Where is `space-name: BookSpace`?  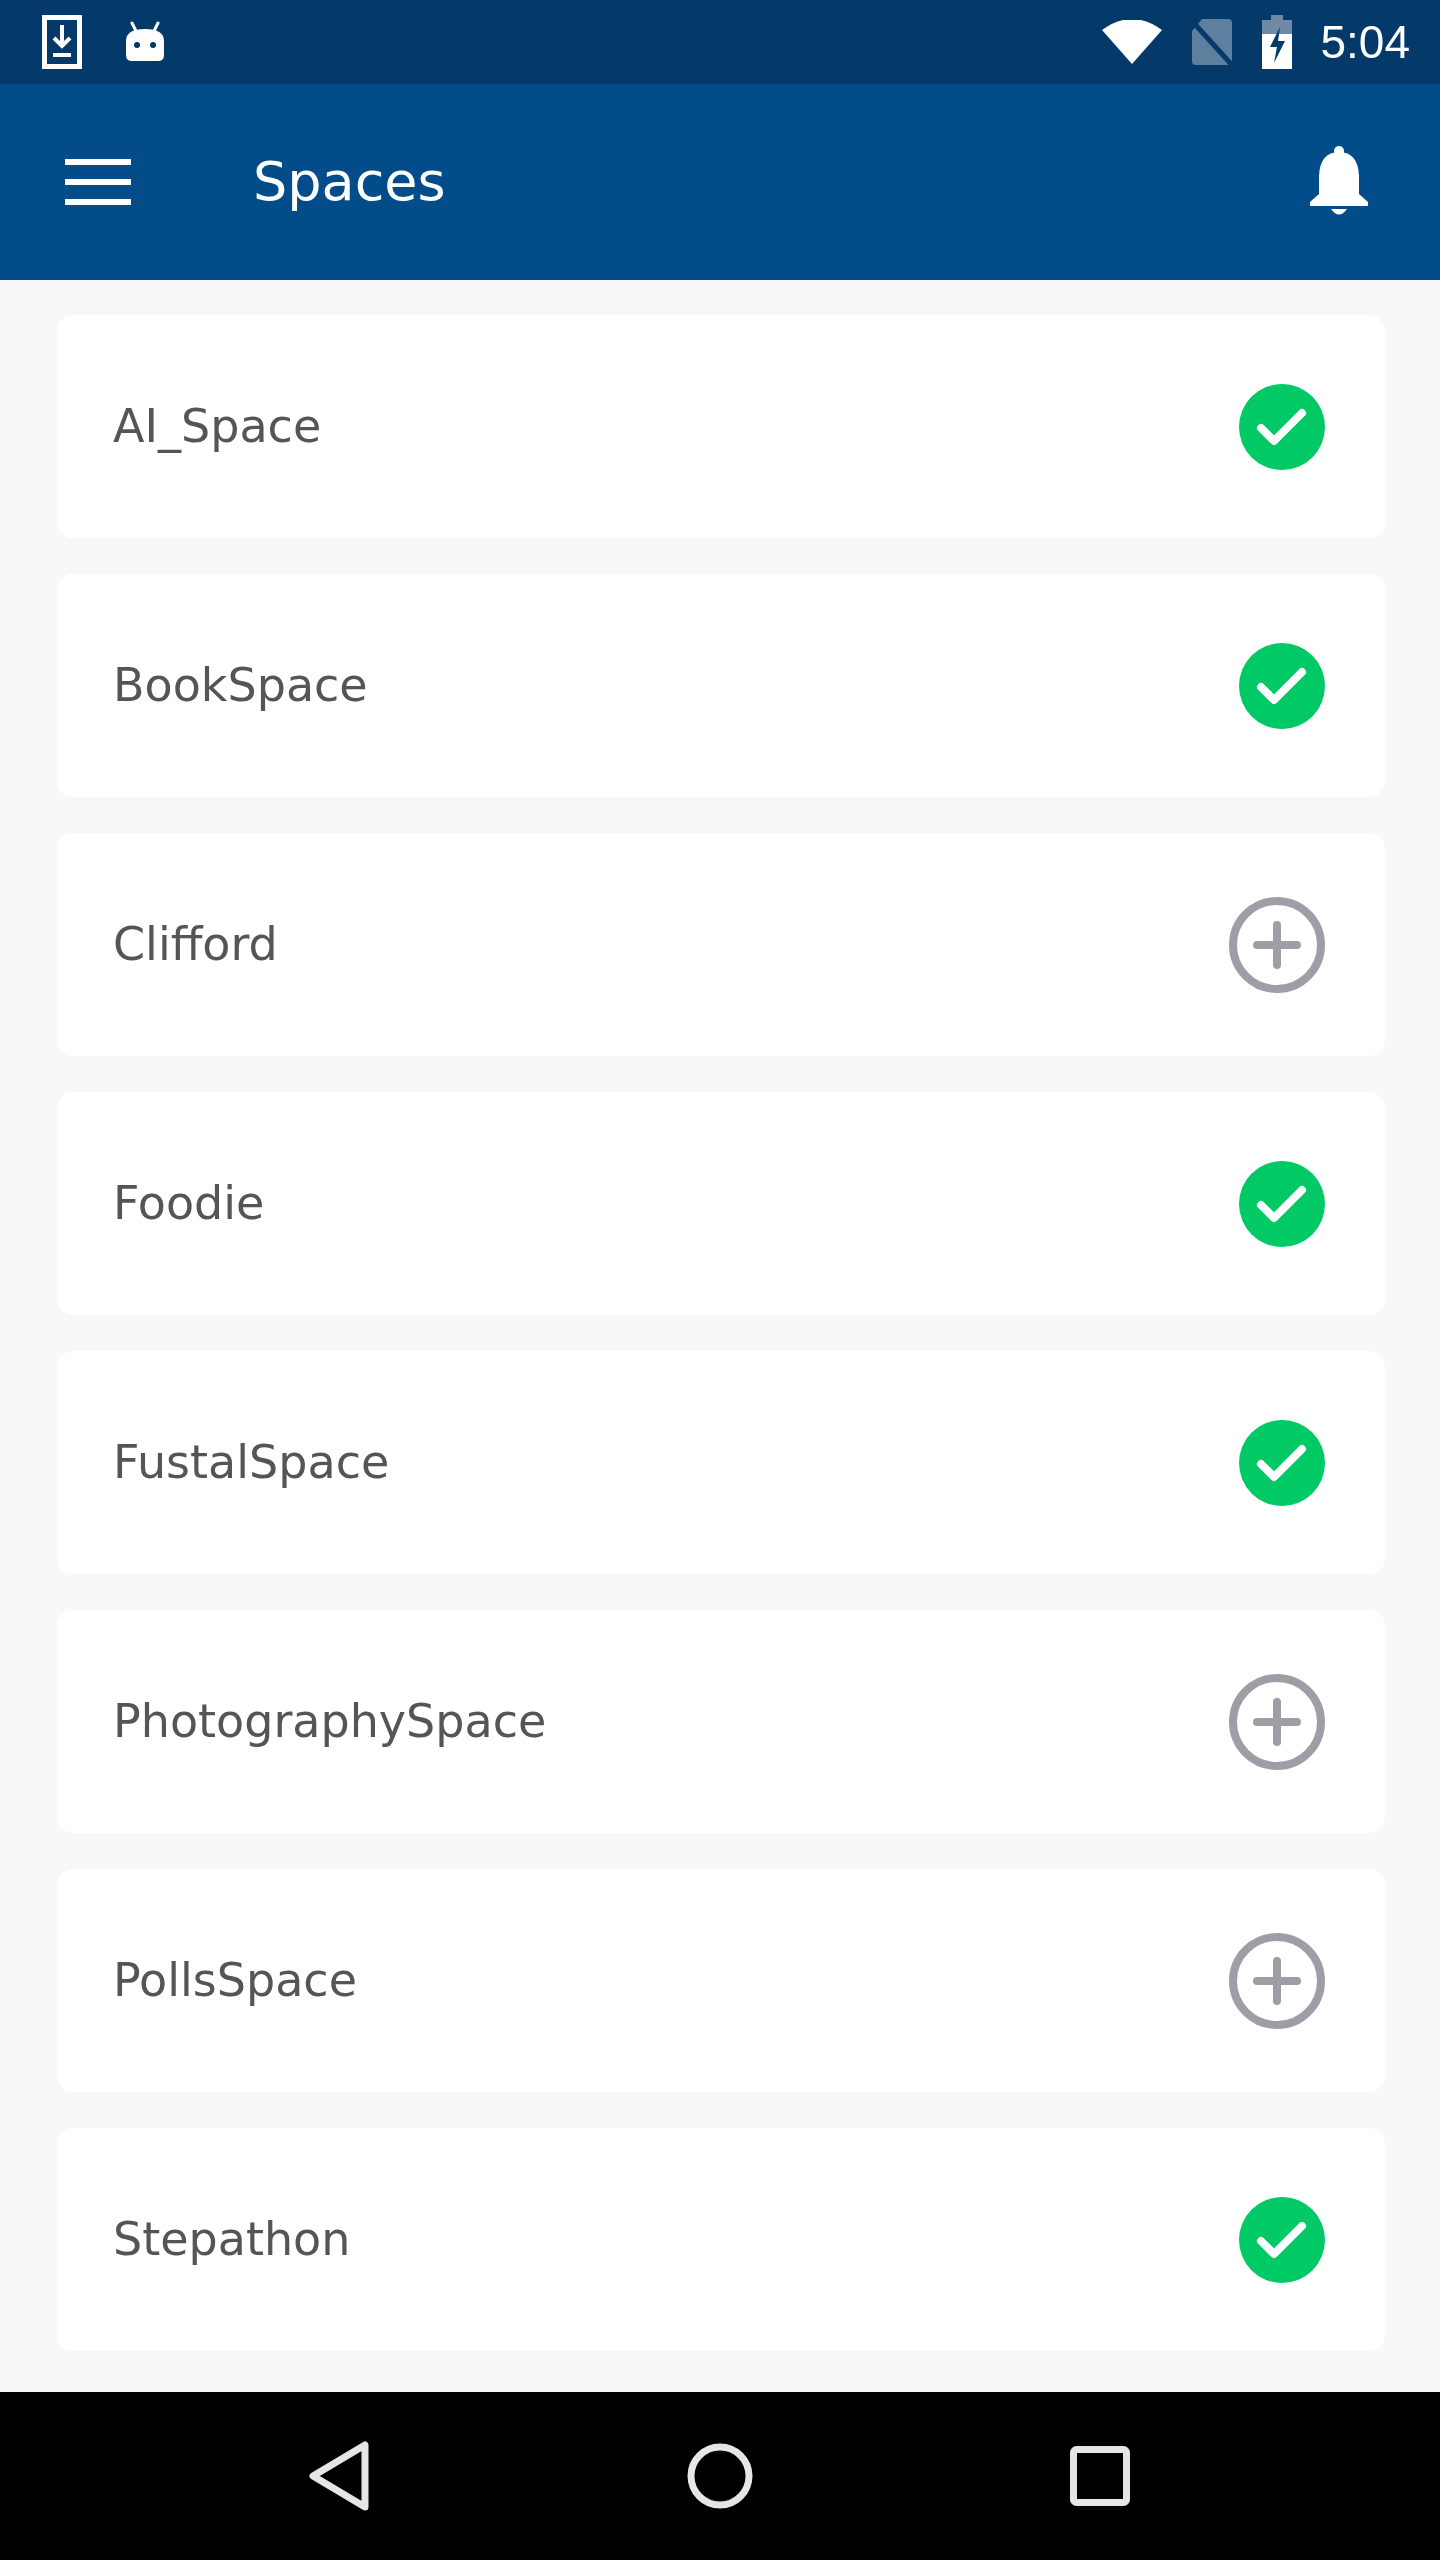 space-name: BookSpace is located at coordinates (241, 685).